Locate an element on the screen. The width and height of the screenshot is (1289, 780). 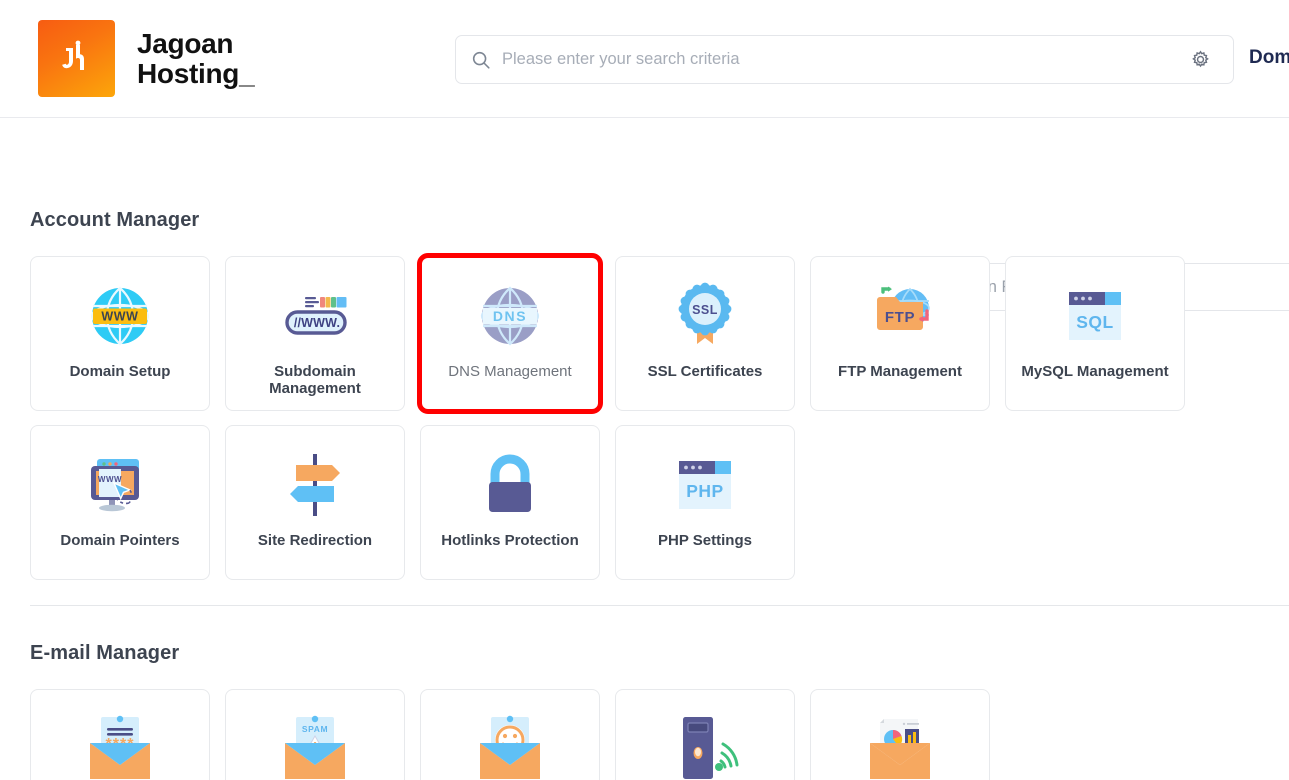
server-signal-icon is located at coordinates (705, 745).